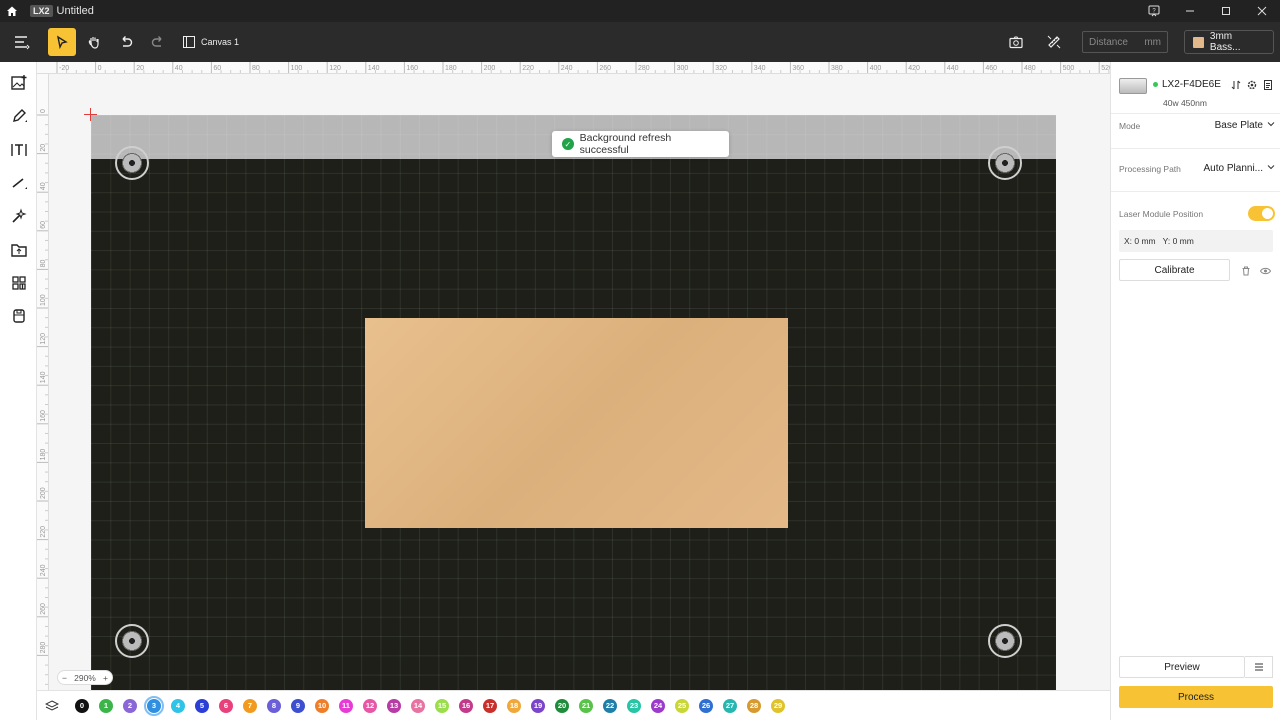 The height and width of the screenshot is (720, 1280). I want to click on layer-2-button: 2, so click(130, 705).